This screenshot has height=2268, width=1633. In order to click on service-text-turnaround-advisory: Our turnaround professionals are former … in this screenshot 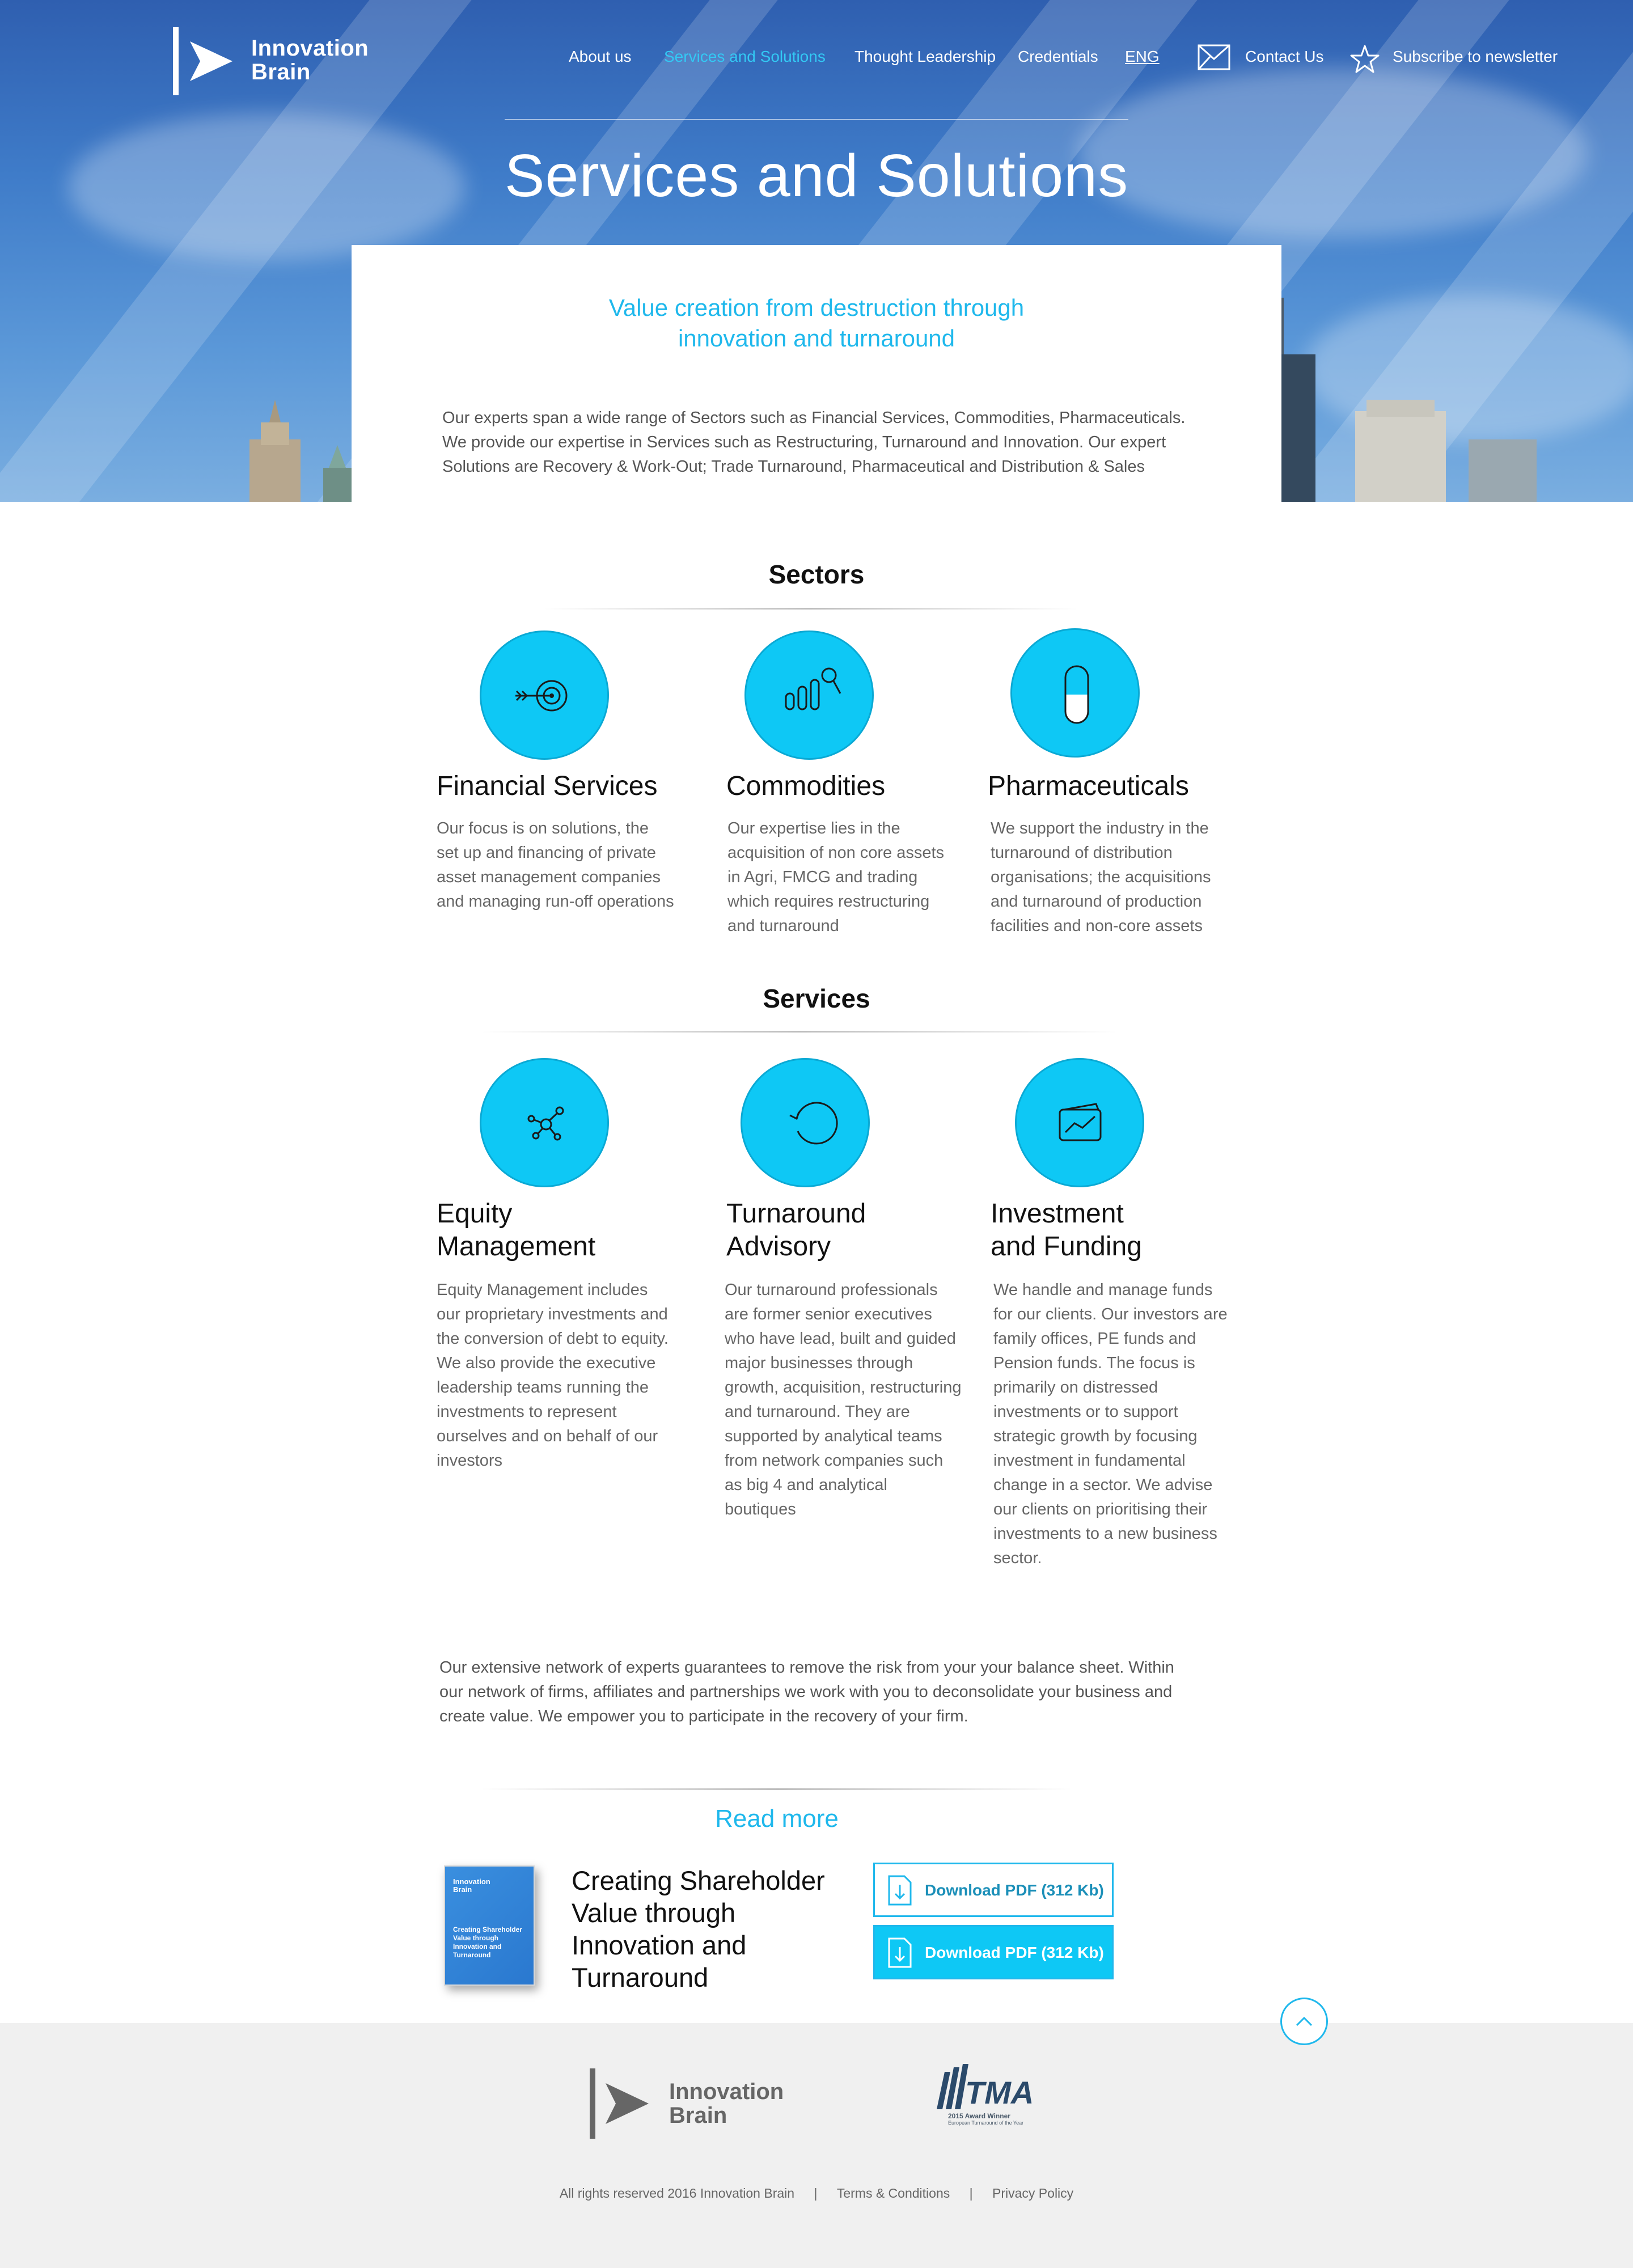, I will do `click(843, 1399)`.